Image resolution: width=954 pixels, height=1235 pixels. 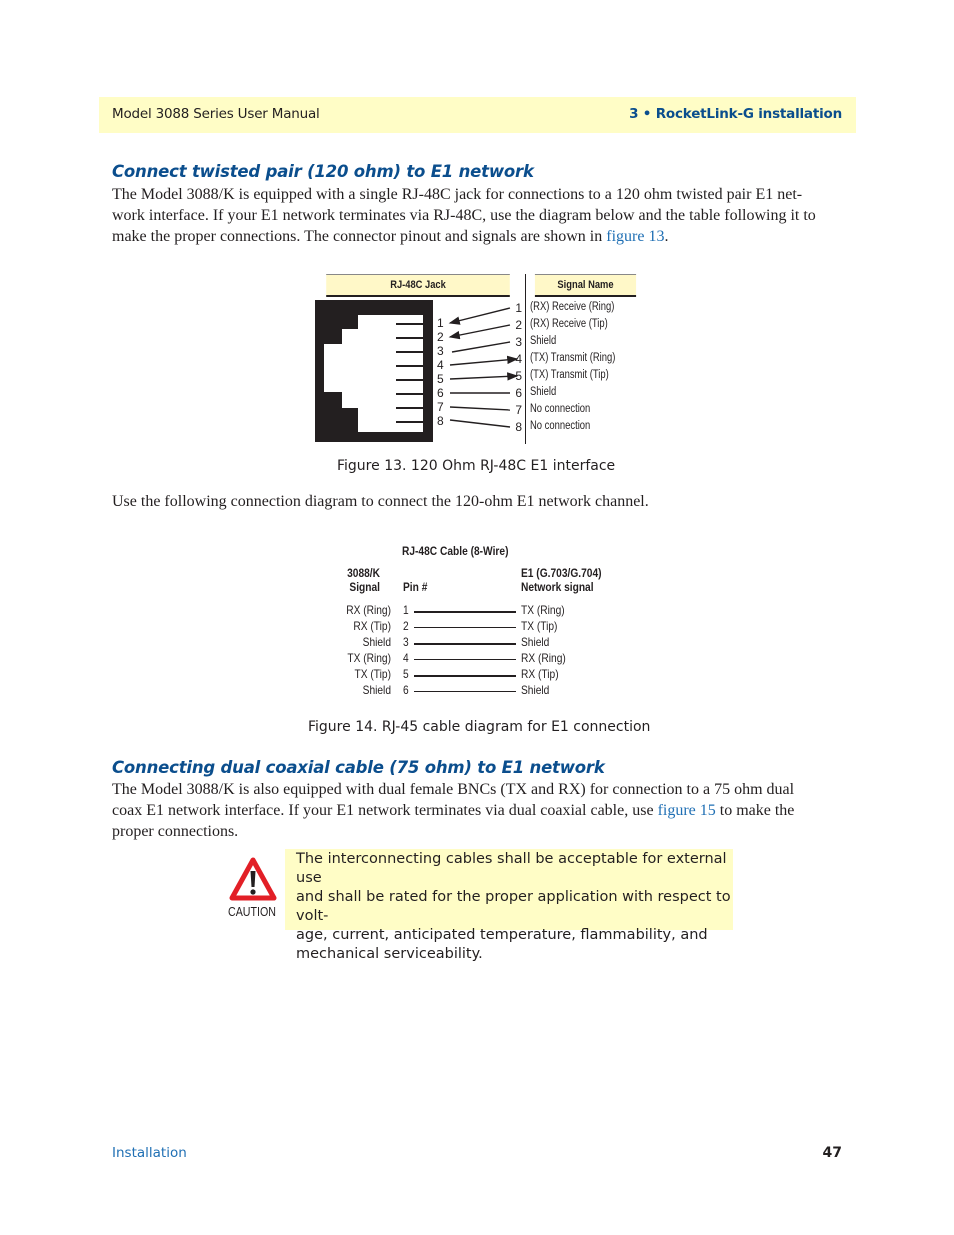 What do you see at coordinates (539, 626) in the screenshot?
I see `network-signal: TX (Tip)` at bounding box center [539, 626].